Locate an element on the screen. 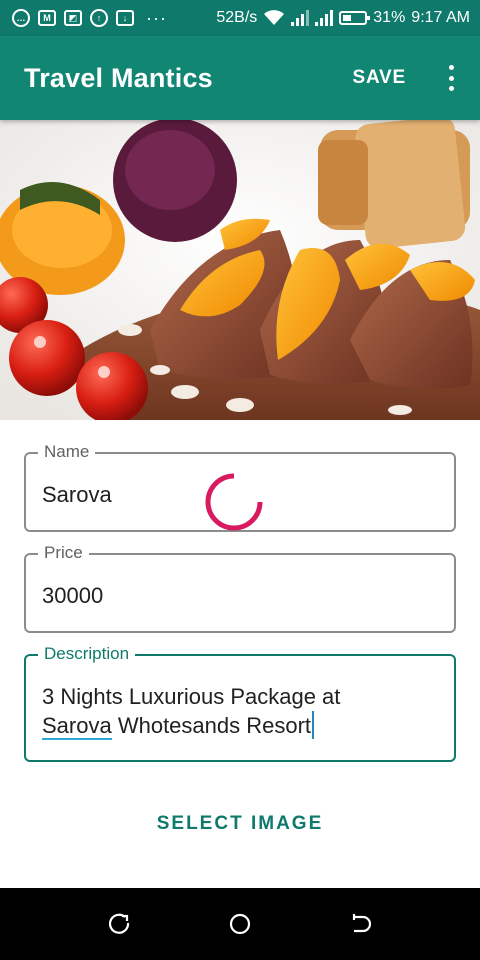  back-icon is located at coordinates (360, 924).